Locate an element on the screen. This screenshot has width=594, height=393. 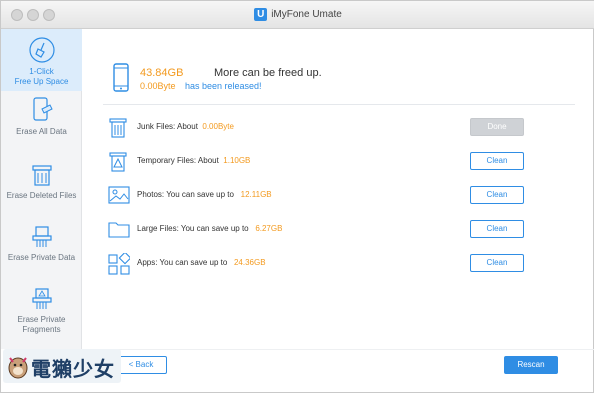
freeable-message: More can be freed up. is located at coordinates (268, 73).